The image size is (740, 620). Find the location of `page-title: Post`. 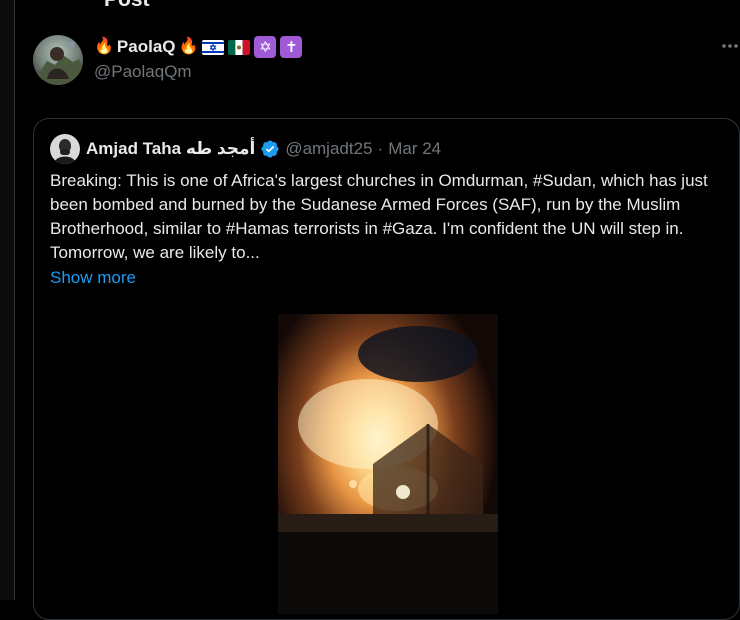

page-title: Post is located at coordinates (127, 6).